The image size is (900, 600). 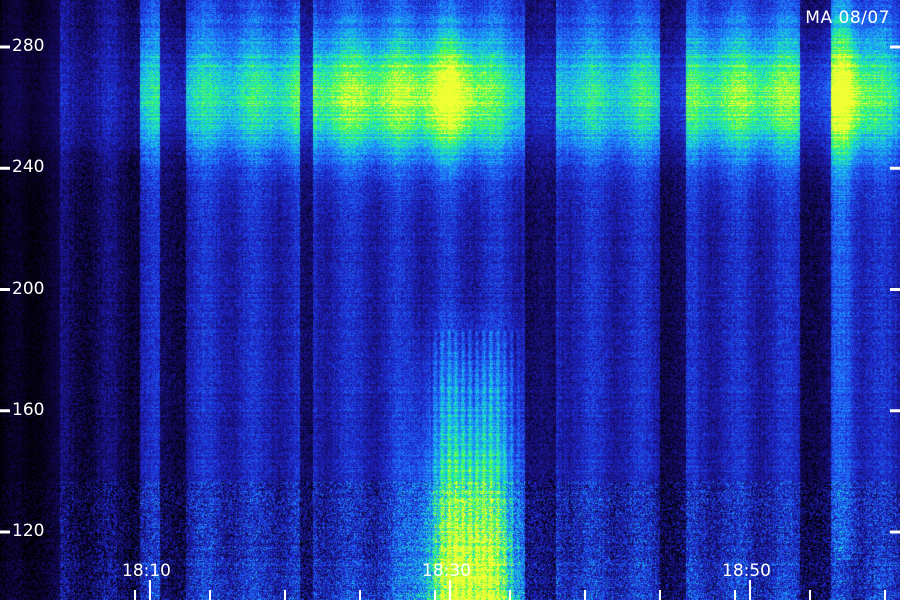 What do you see at coordinates (746, 571) in the screenshot?
I see `x-tick-label: 18:50` at bounding box center [746, 571].